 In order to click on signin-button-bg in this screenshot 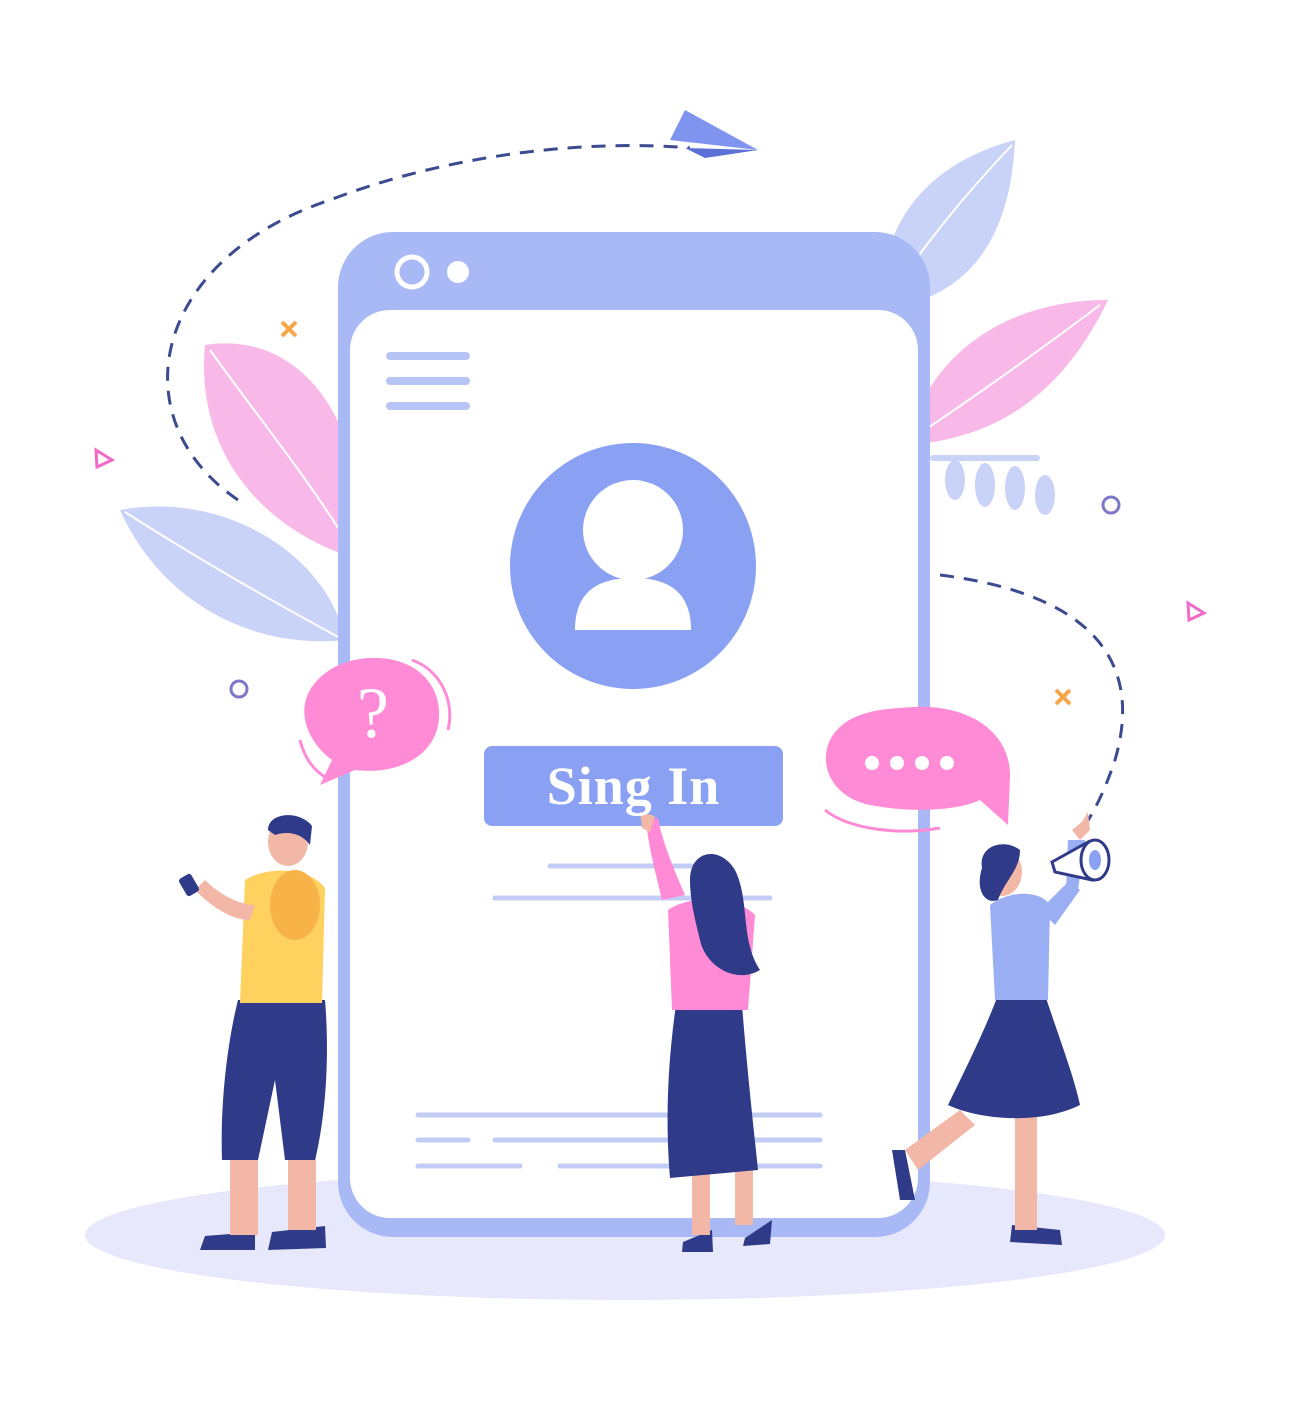, I will do `click(633, 786)`.